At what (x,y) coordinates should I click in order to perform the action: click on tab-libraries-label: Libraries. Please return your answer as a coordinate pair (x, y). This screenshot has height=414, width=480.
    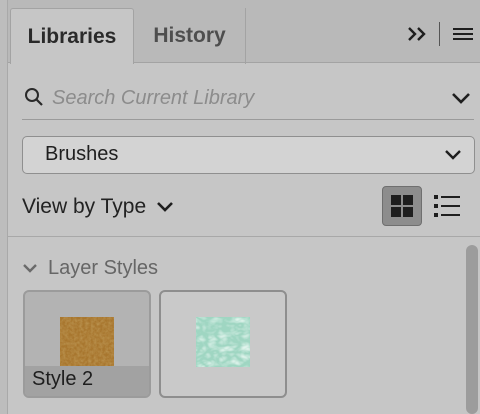
    Looking at the image, I should click on (72, 36).